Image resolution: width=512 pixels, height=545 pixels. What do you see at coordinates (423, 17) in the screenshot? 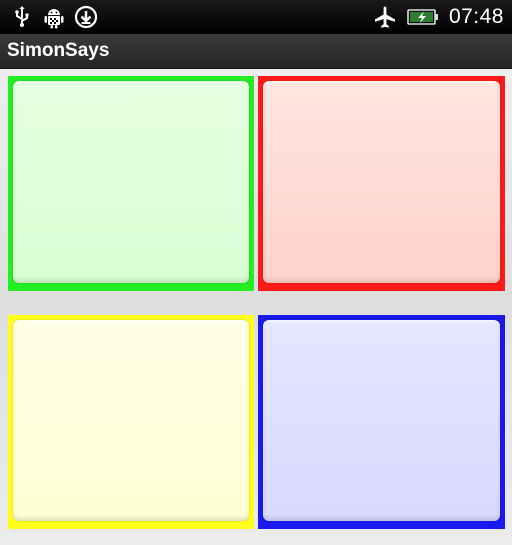
I see `battery-charging-icon` at bounding box center [423, 17].